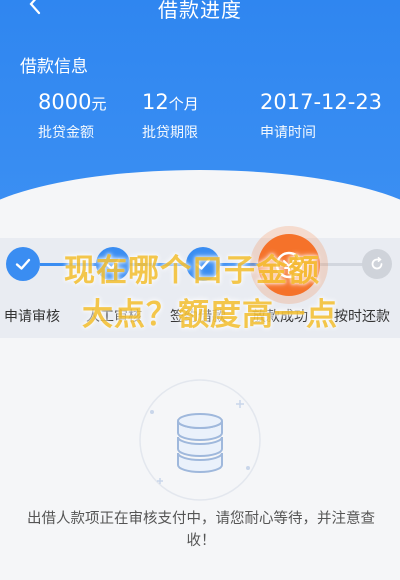 The height and width of the screenshot is (580, 400). I want to click on check-icon, so click(23, 264).